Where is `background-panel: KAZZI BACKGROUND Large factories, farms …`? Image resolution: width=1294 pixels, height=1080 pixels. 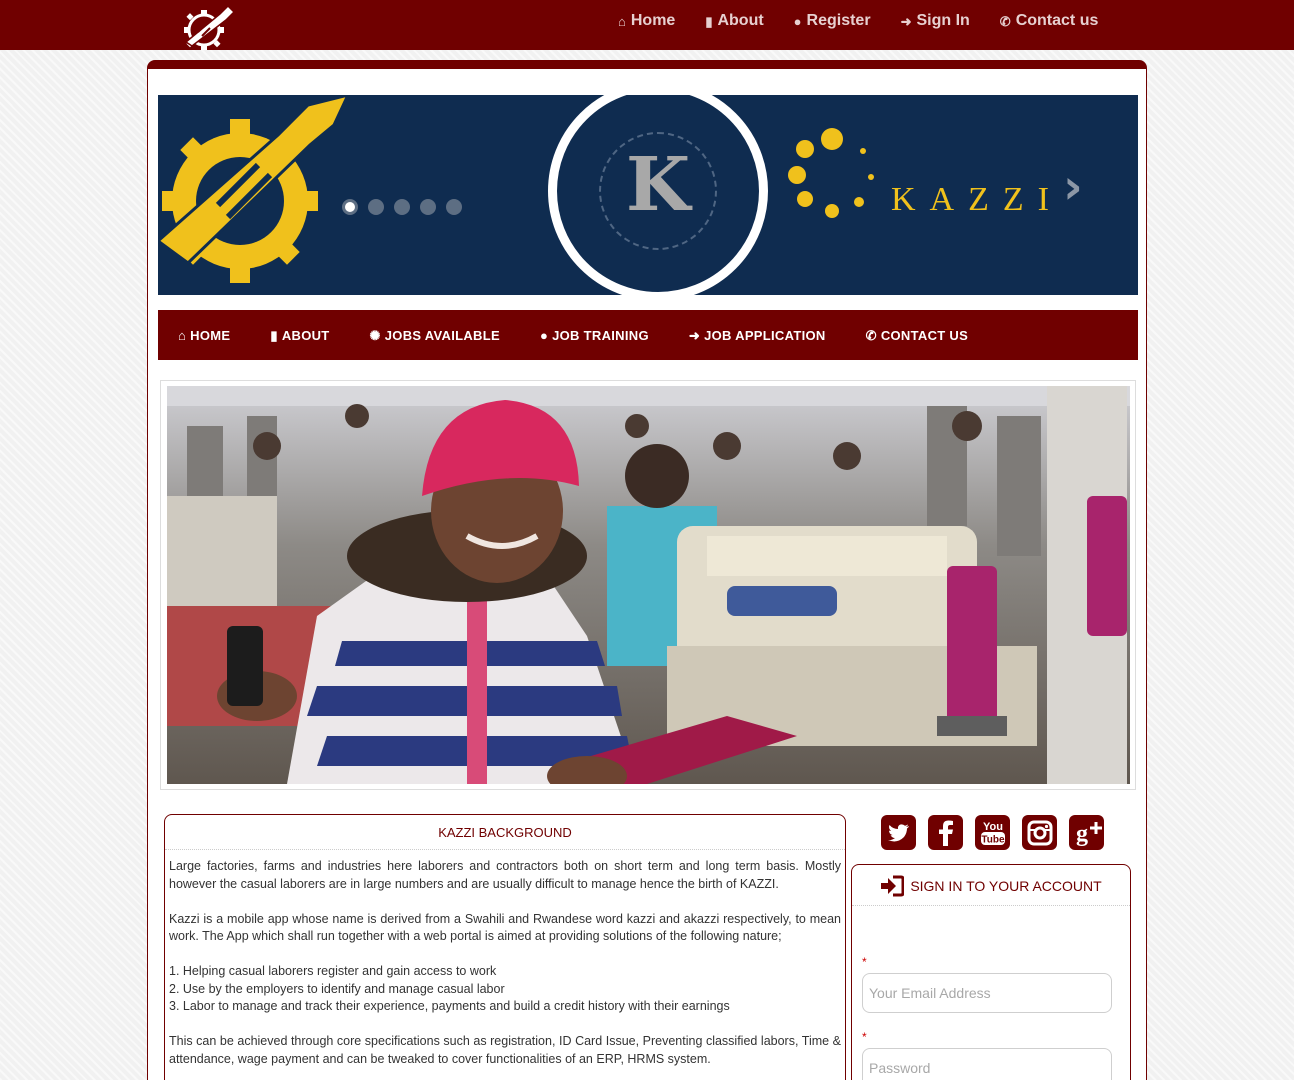
background-panel: KAZZI BACKGROUND Large factories, farms … is located at coordinates (505, 947).